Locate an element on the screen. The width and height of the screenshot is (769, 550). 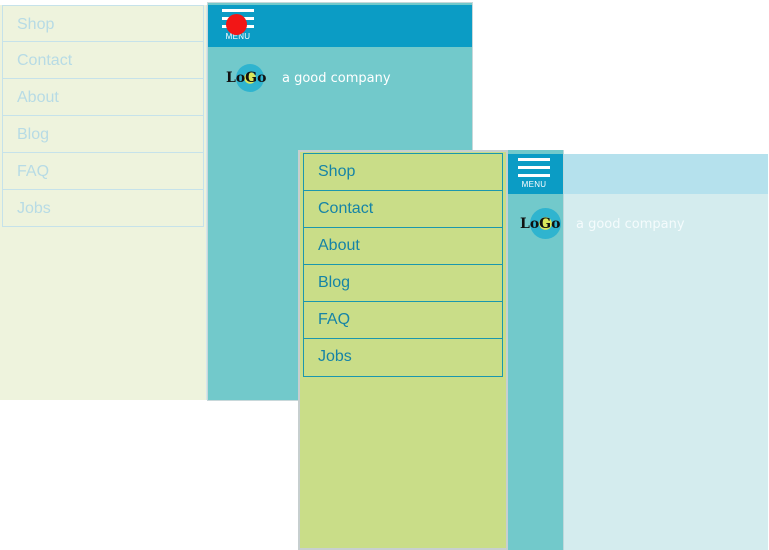
screen-a-logo: LoGo is located at coordinates (251, 79).